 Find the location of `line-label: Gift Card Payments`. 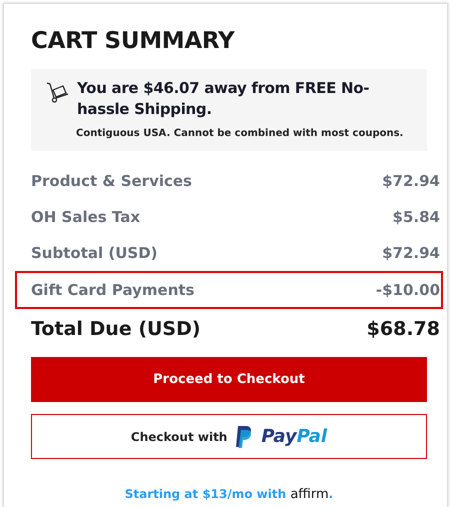

line-label: Gift Card Payments is located at coordinates (112, 290).